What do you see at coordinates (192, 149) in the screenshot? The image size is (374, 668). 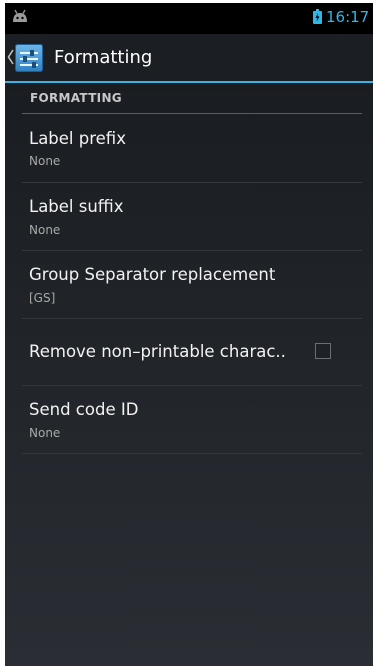 I see `pref-label-prefix: Label prefix None` at bounding box center [192, 149].